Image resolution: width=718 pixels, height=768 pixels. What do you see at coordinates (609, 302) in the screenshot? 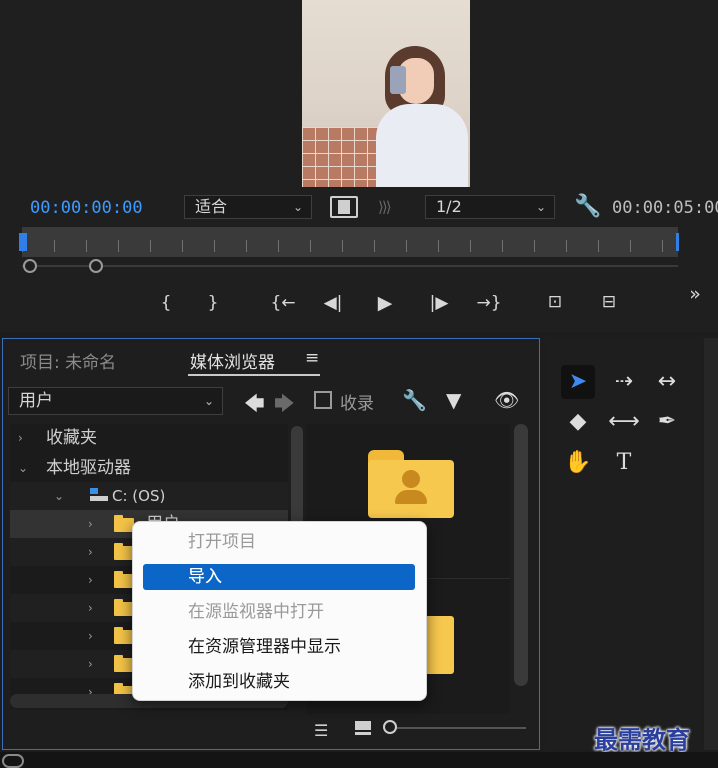
I see `overwrite-button: ⊟` at bounding box center [609, 302].